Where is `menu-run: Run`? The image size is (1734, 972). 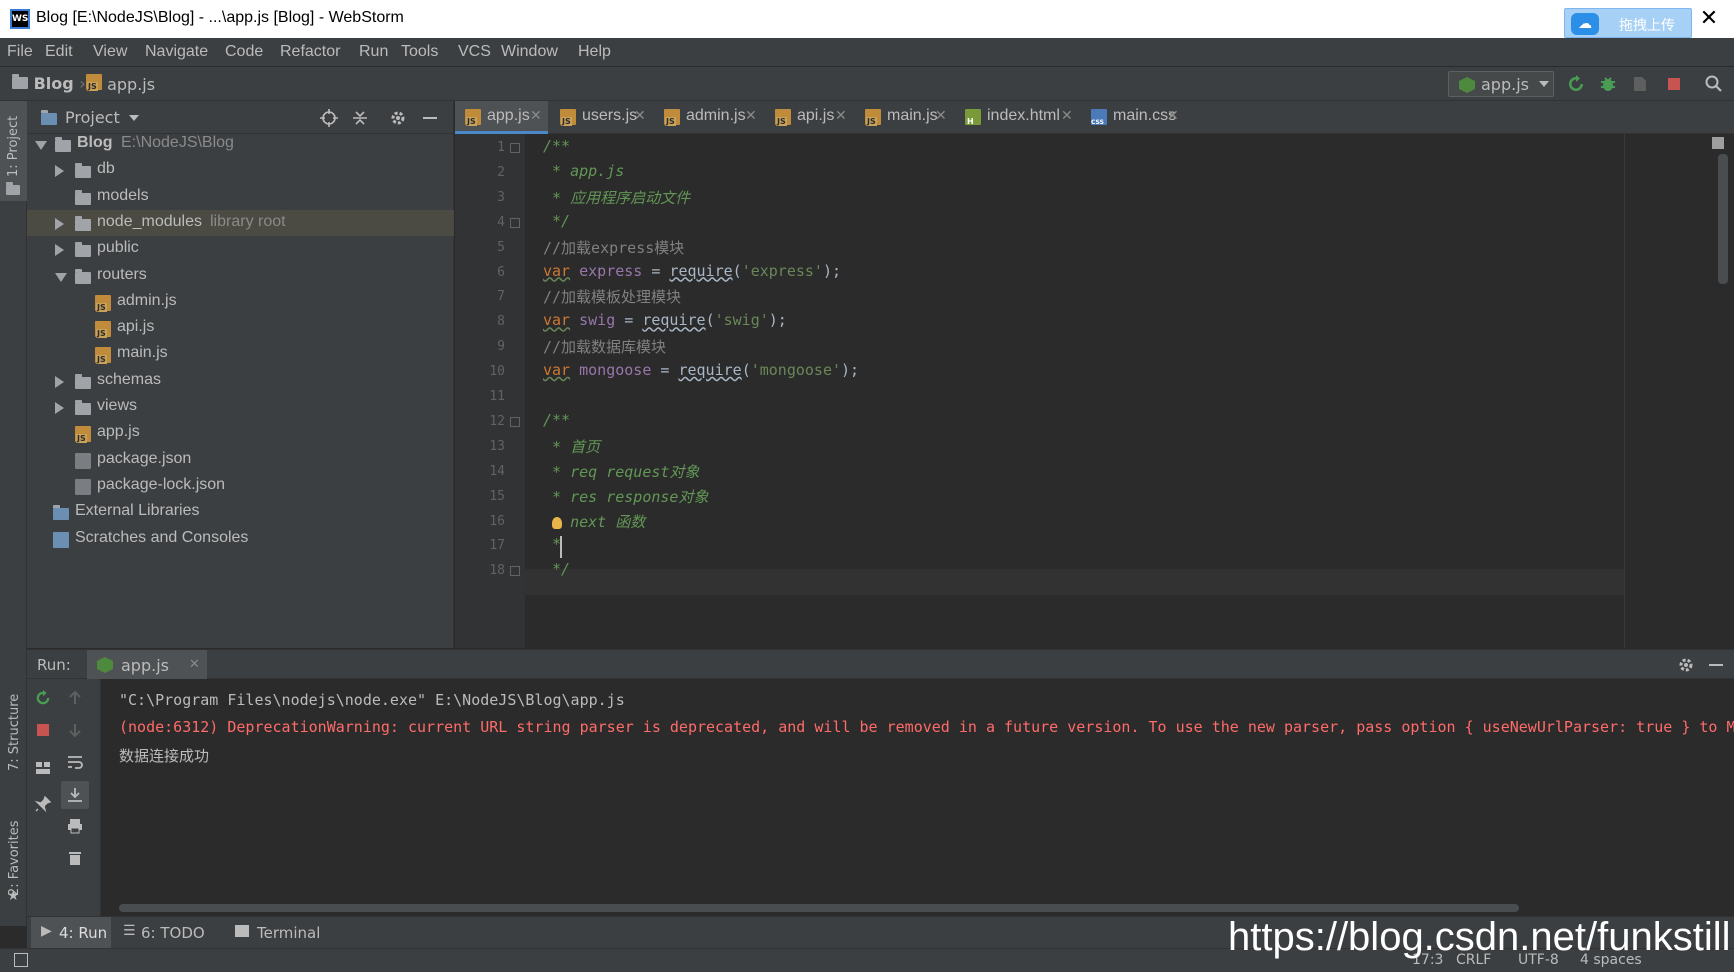 menu-run: Run is located at coordinates (373, 52).